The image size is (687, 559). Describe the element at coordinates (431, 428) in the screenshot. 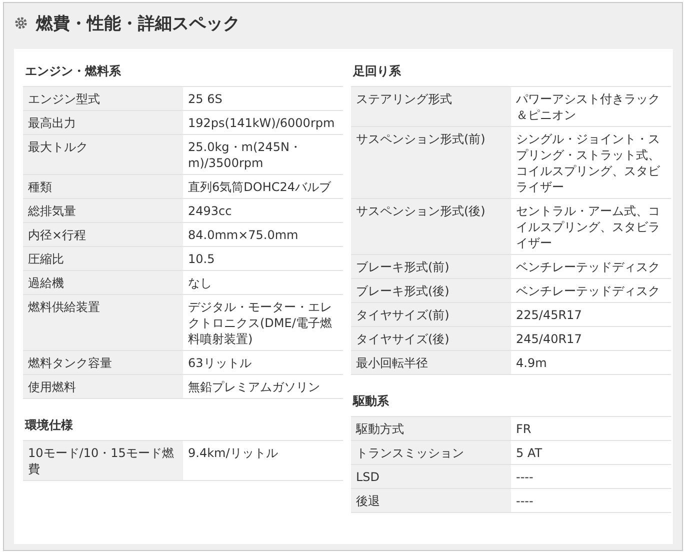

I see `spec-label: 駆動方式` at that location.